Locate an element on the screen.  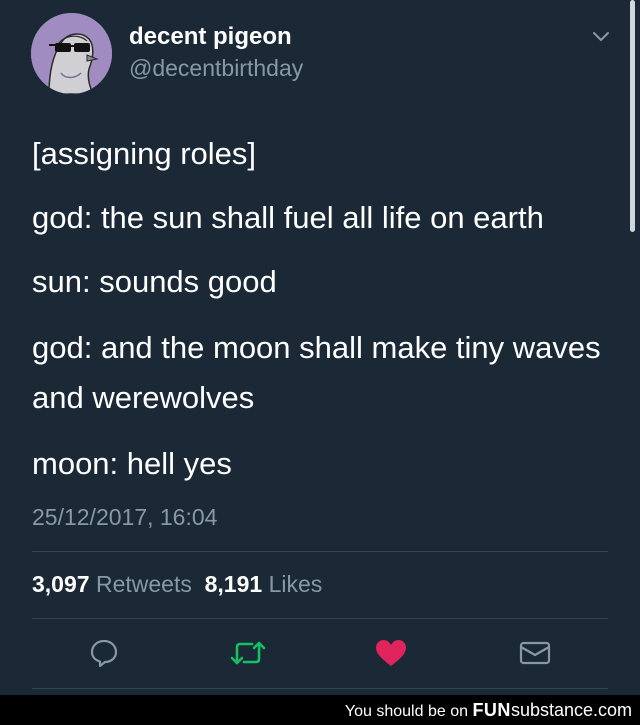
reply-button is located at coordinates (104, 653).